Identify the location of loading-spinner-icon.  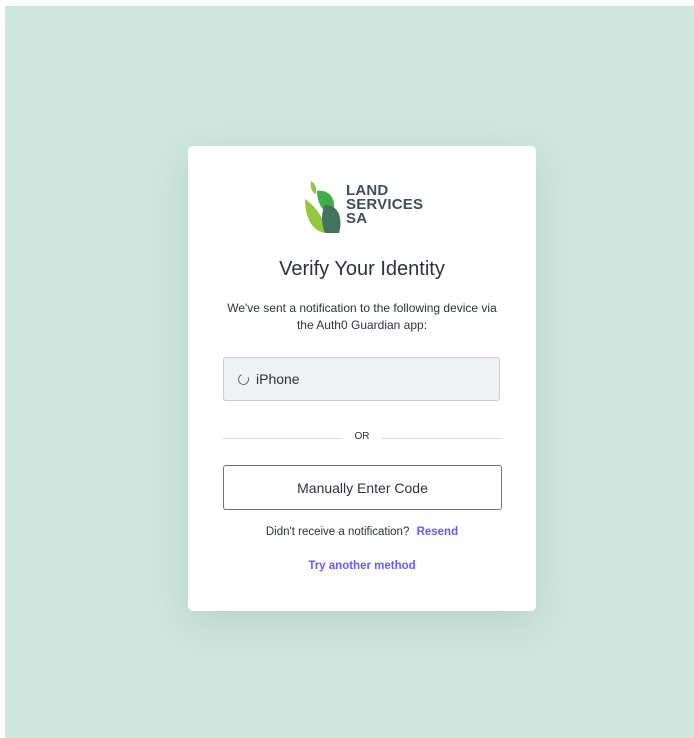
(243, 379).